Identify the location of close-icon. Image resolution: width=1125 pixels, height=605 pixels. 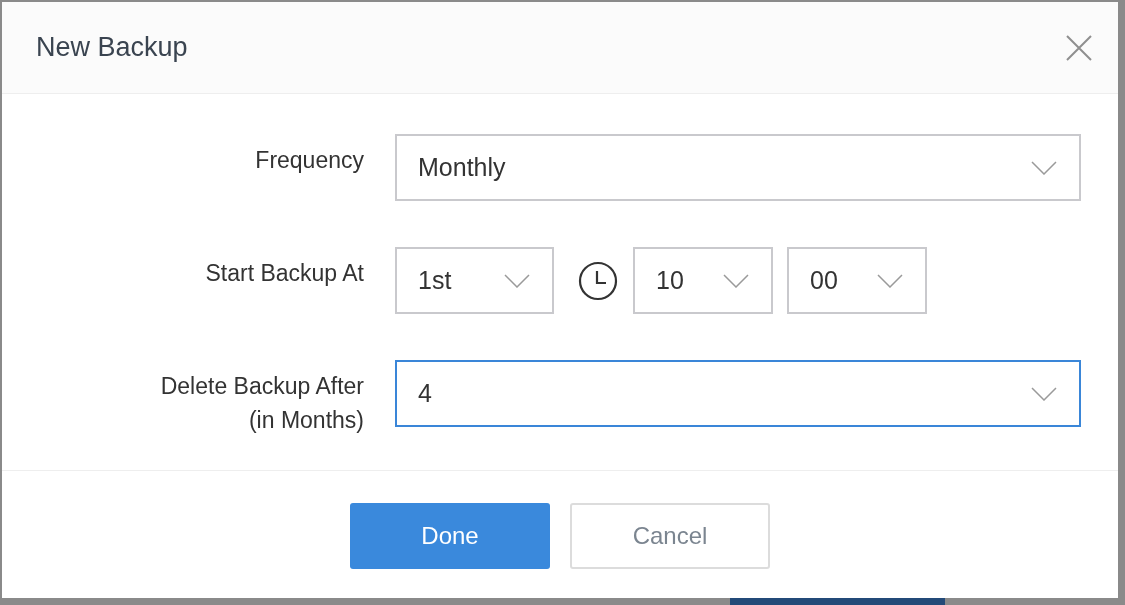
(1079, 47).